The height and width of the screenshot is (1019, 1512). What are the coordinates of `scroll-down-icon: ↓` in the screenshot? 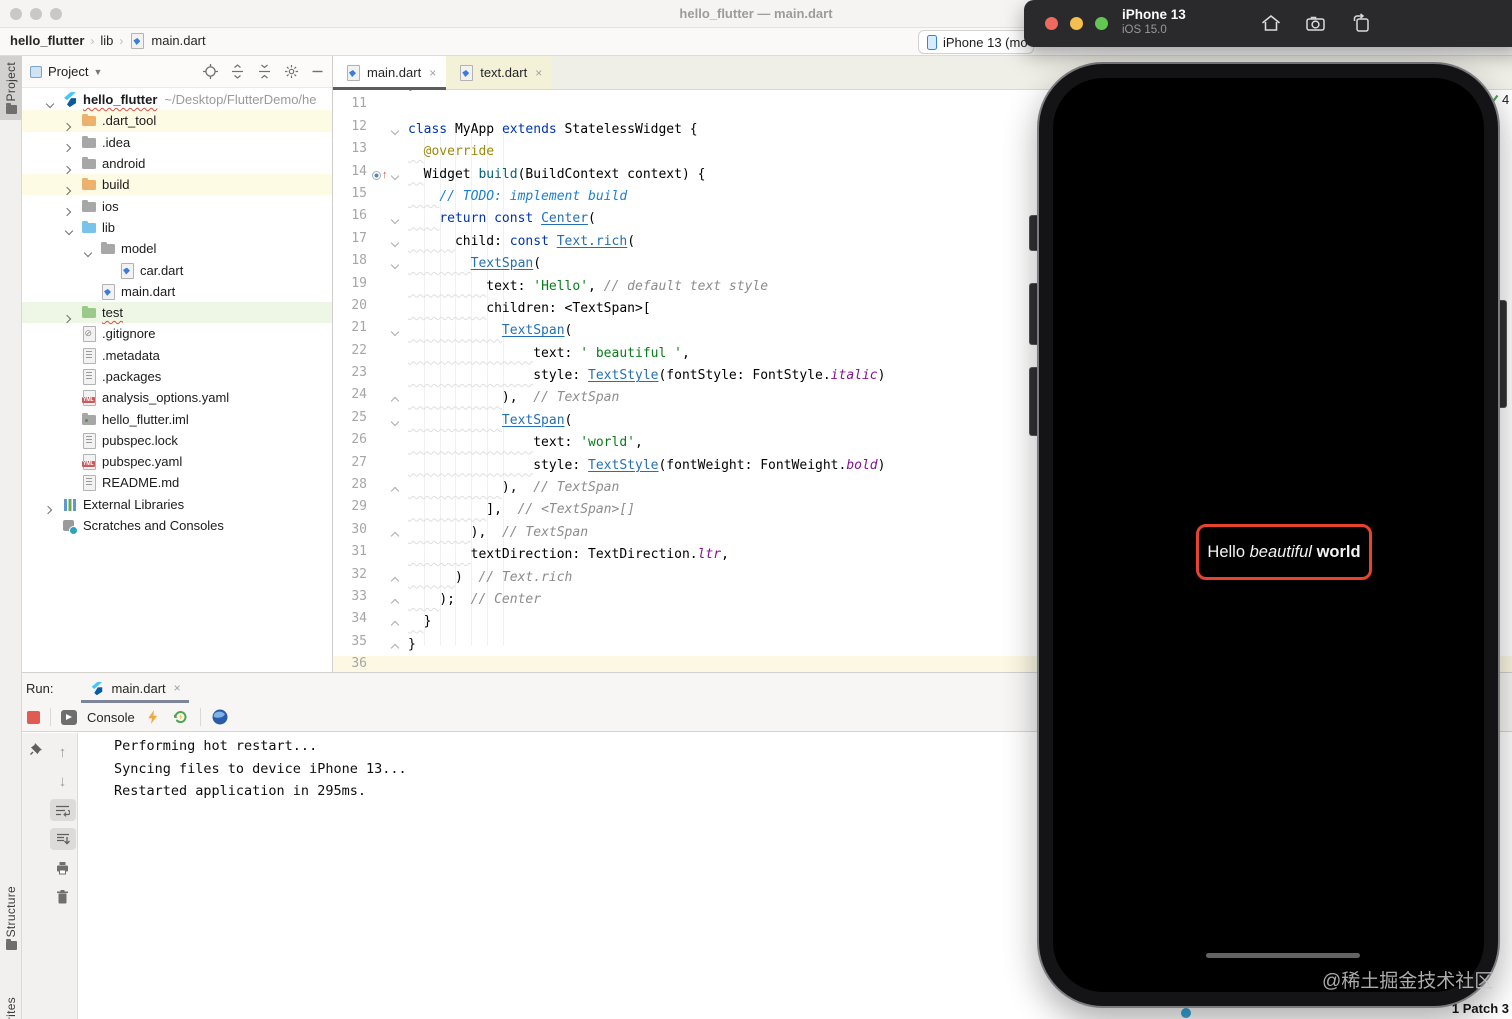 It's located at (63, 781).